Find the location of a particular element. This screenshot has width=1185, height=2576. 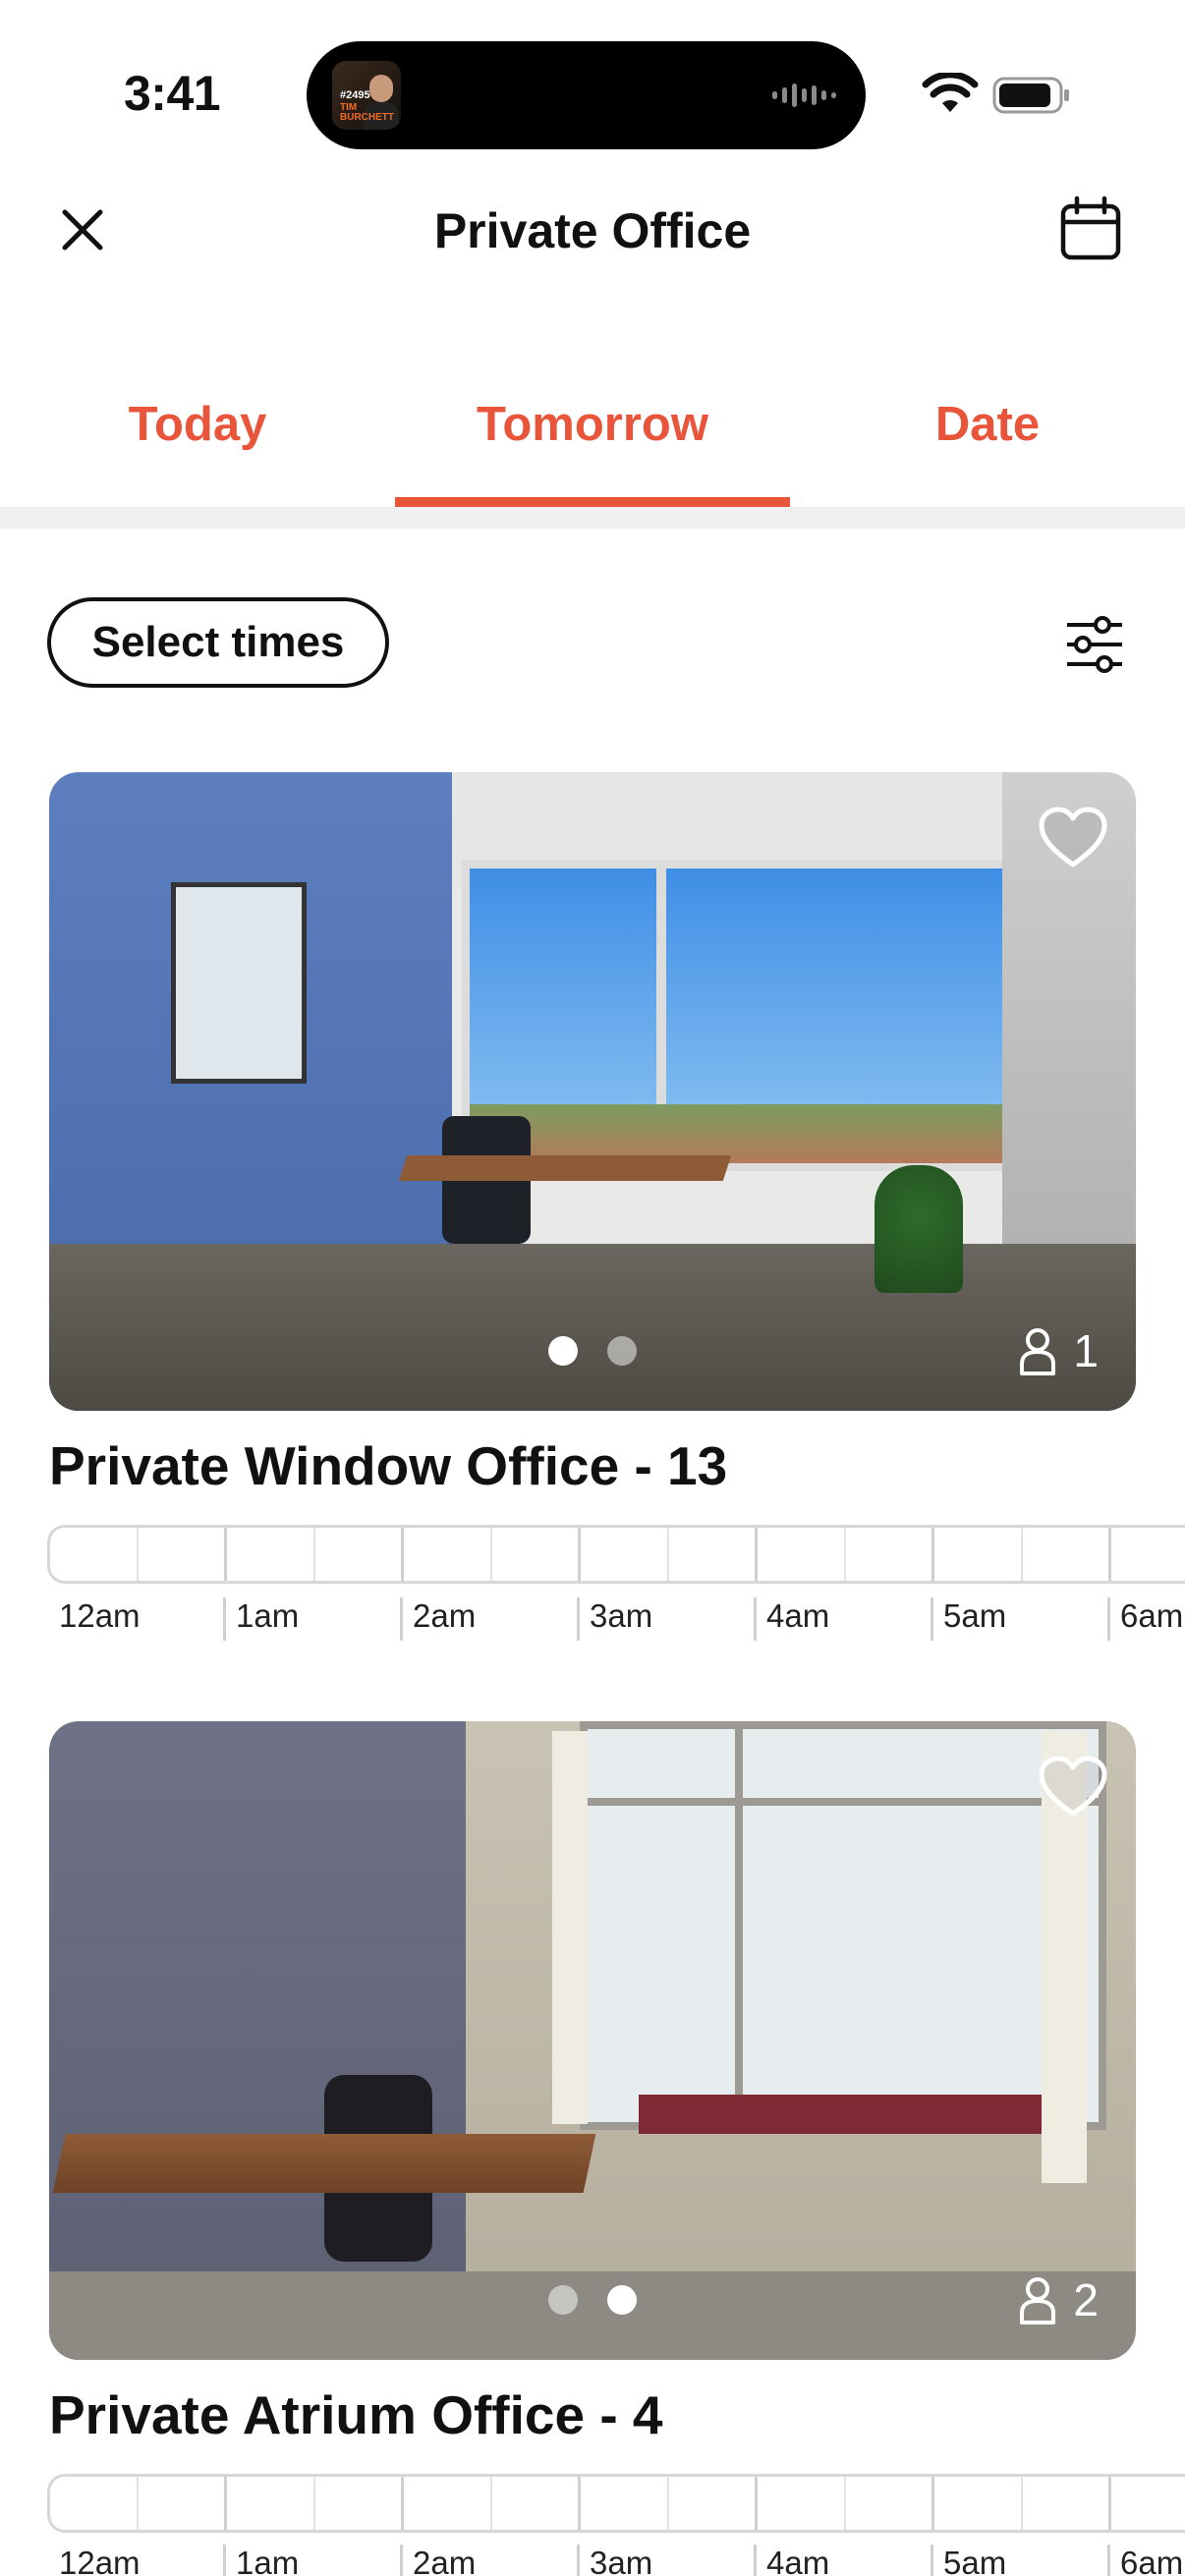

selected-tab-indicator is located at coordinates (592, 502).